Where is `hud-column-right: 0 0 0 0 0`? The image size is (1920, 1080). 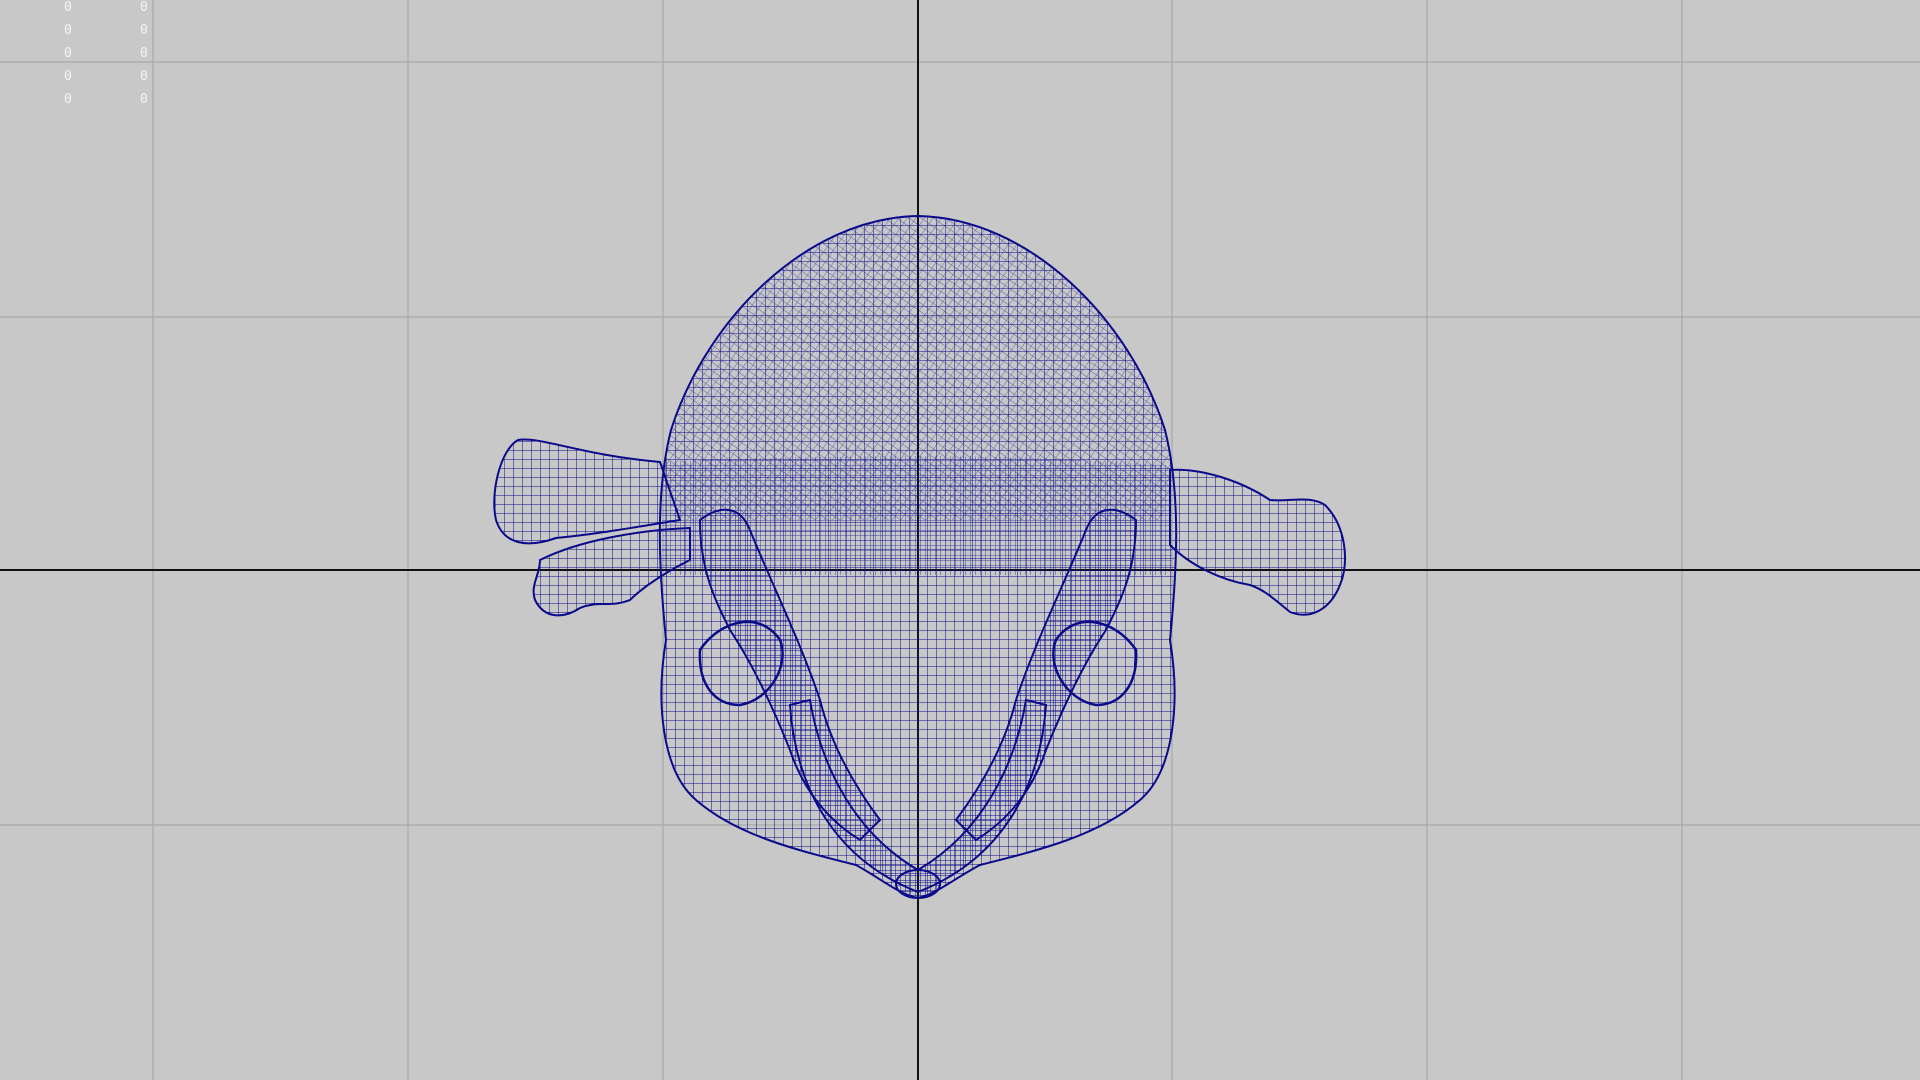
hud-column-right: 0 0 0 0 0 is located at coordinates (144, 55).